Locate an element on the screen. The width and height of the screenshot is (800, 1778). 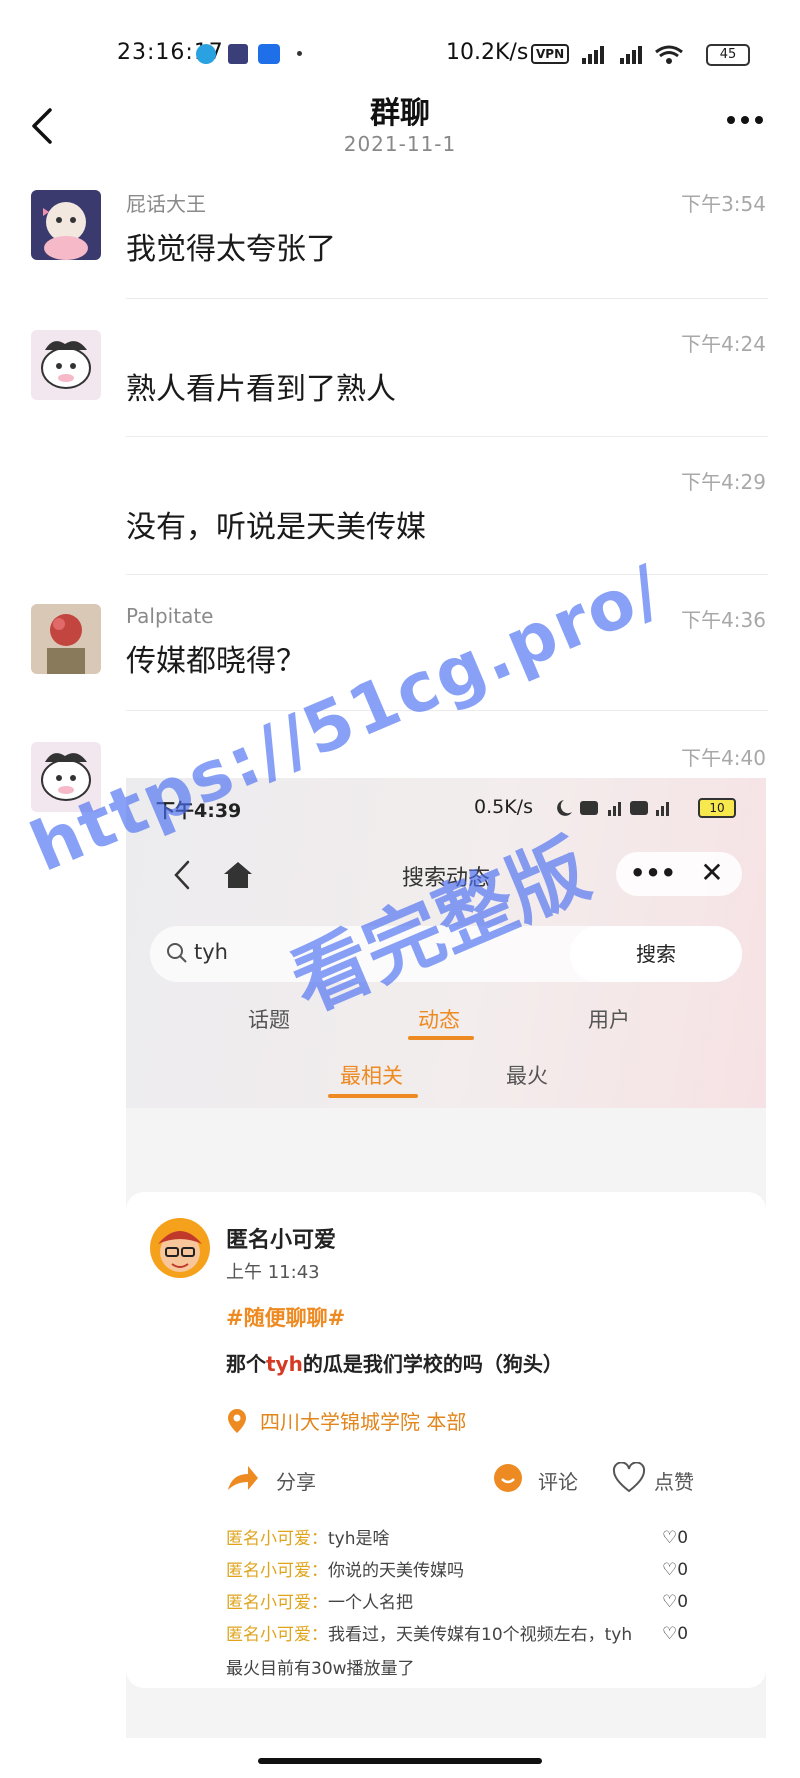
subtab-hottest: 最火 is located at coordinates (527, 1076).